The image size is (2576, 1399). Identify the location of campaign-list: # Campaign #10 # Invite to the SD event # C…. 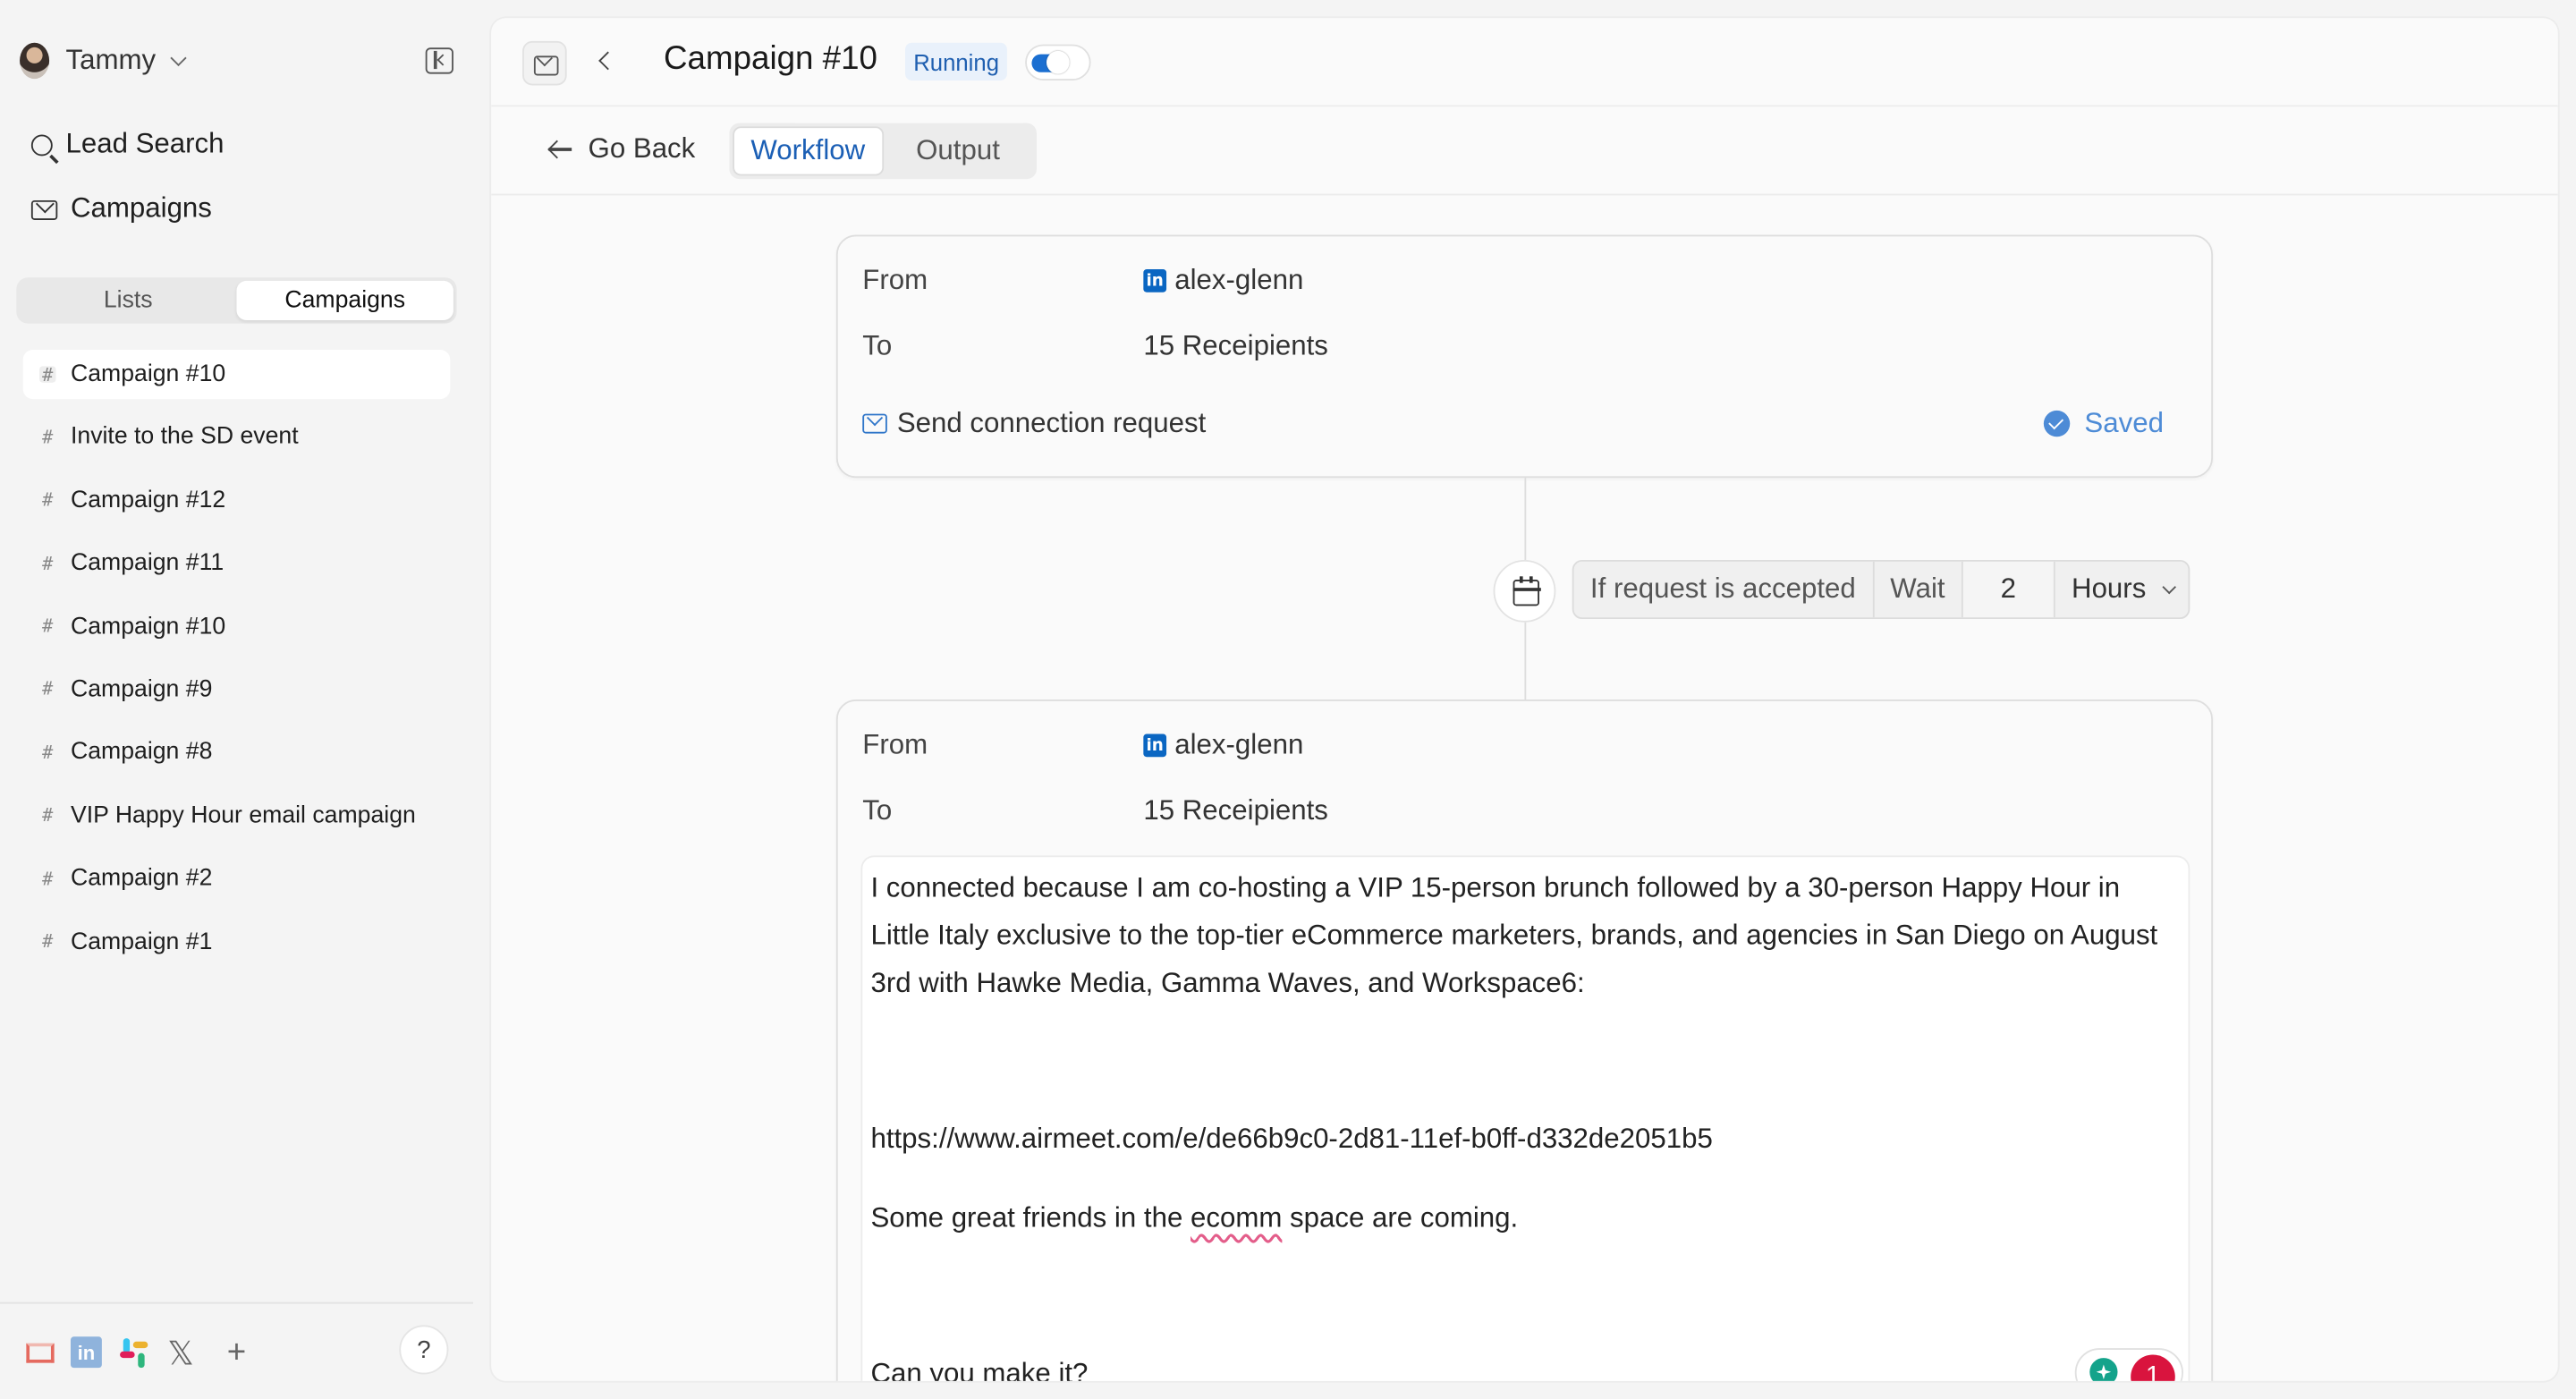
(236, 665).